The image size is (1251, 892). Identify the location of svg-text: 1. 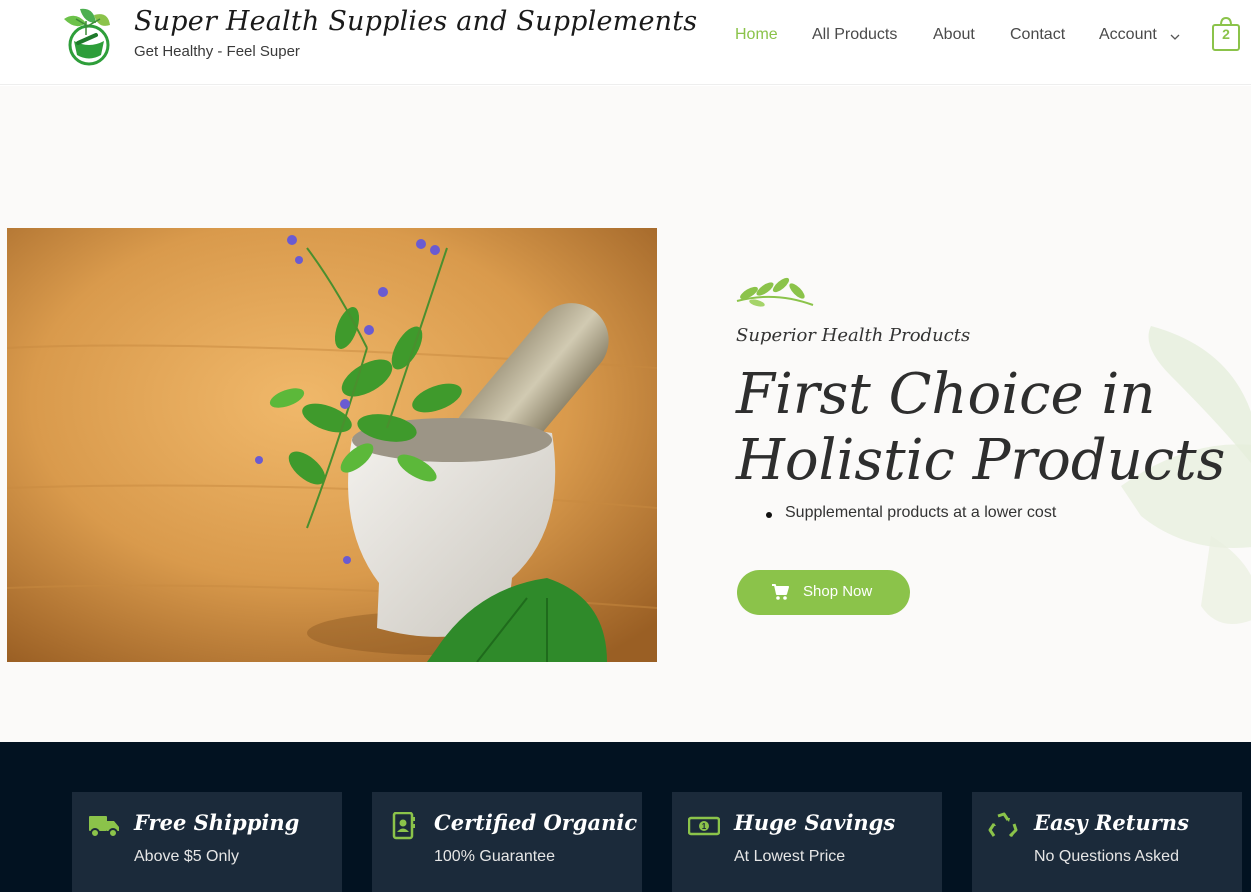
(704, 826).